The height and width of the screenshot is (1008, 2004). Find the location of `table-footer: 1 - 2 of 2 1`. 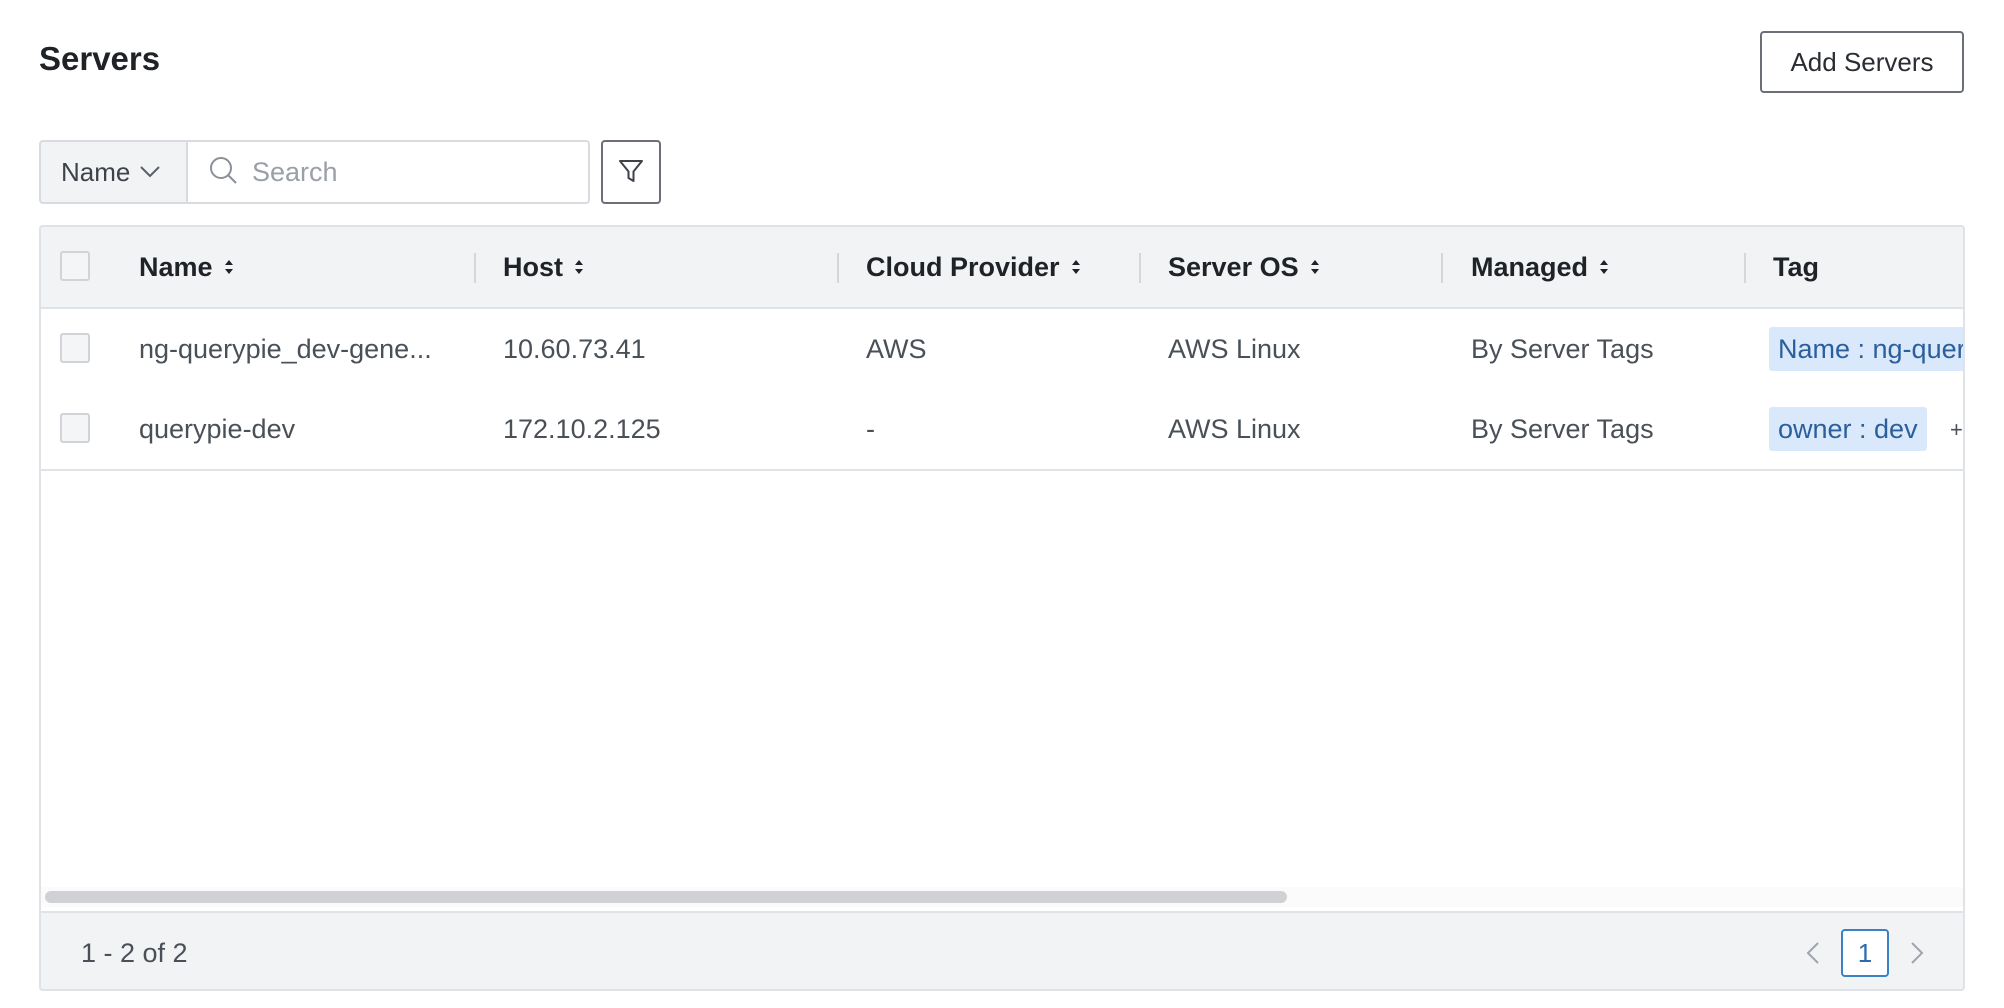

table-footer: 1 - 2 of 2 1 is located at coordinates (1002, 950).